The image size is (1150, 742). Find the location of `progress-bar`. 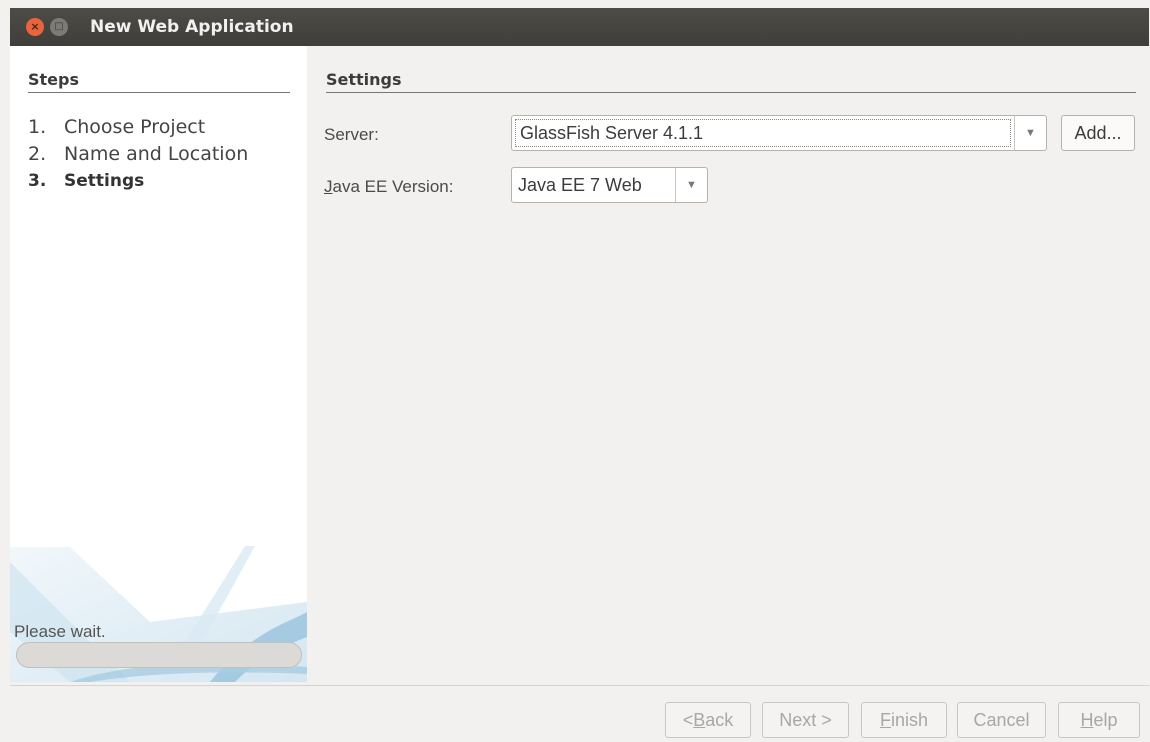

progress-bar is located at coordinates (159, 655).